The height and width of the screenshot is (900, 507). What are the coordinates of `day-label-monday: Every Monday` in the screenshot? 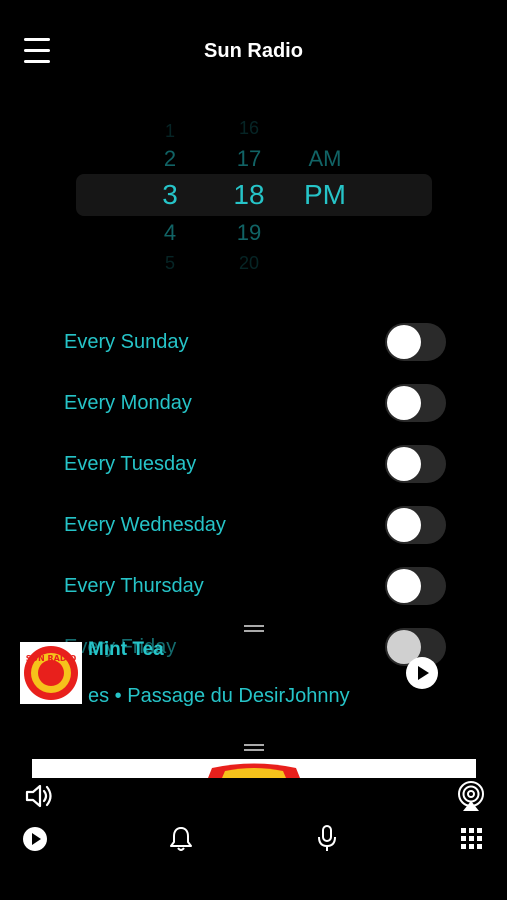 It's located at (128, 403).